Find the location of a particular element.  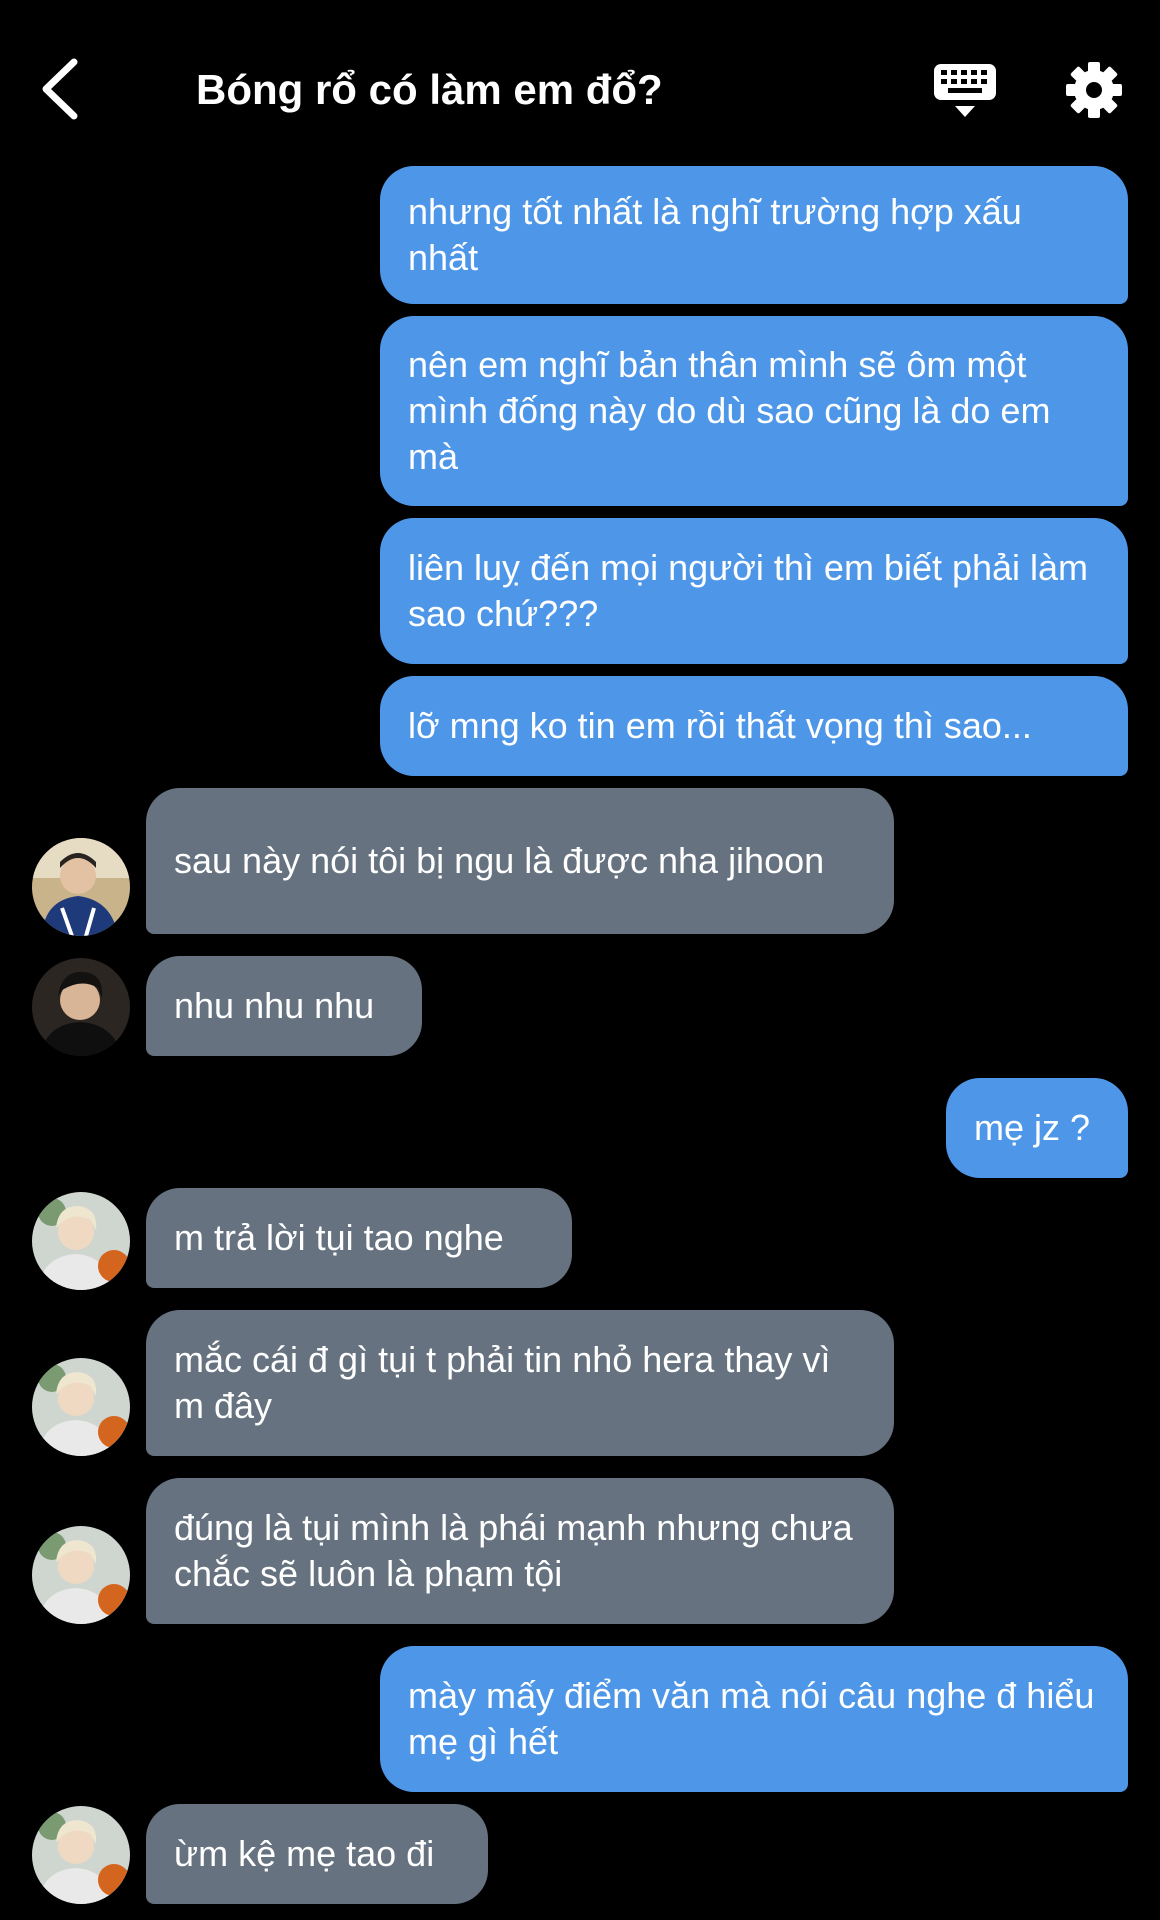

keyboard-icon is located at coordinates (965, 90).